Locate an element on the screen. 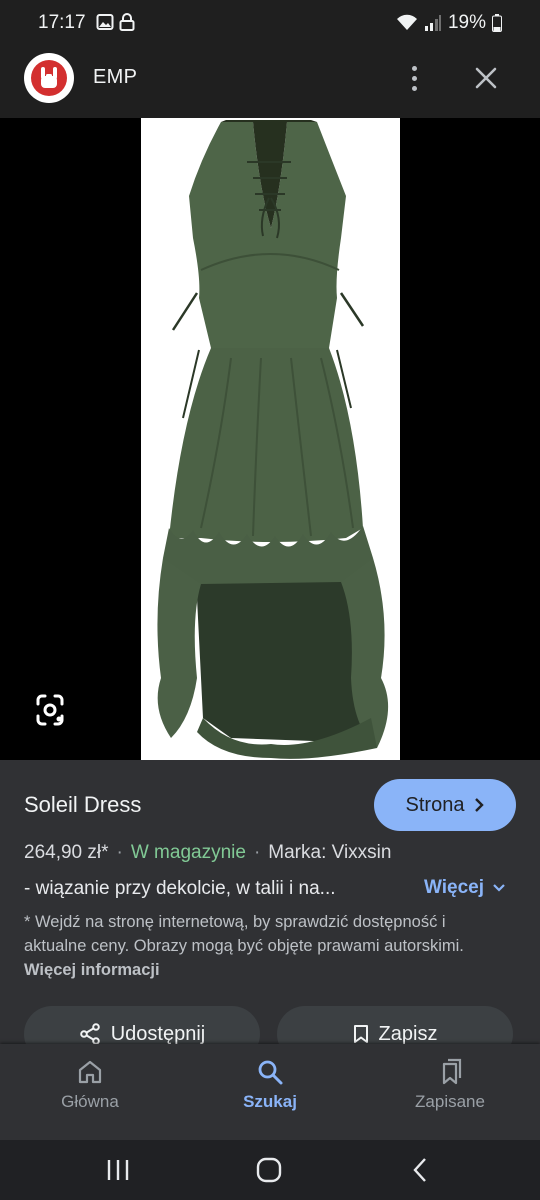  battery-percent: 19% is located at coordinates (466, 22).